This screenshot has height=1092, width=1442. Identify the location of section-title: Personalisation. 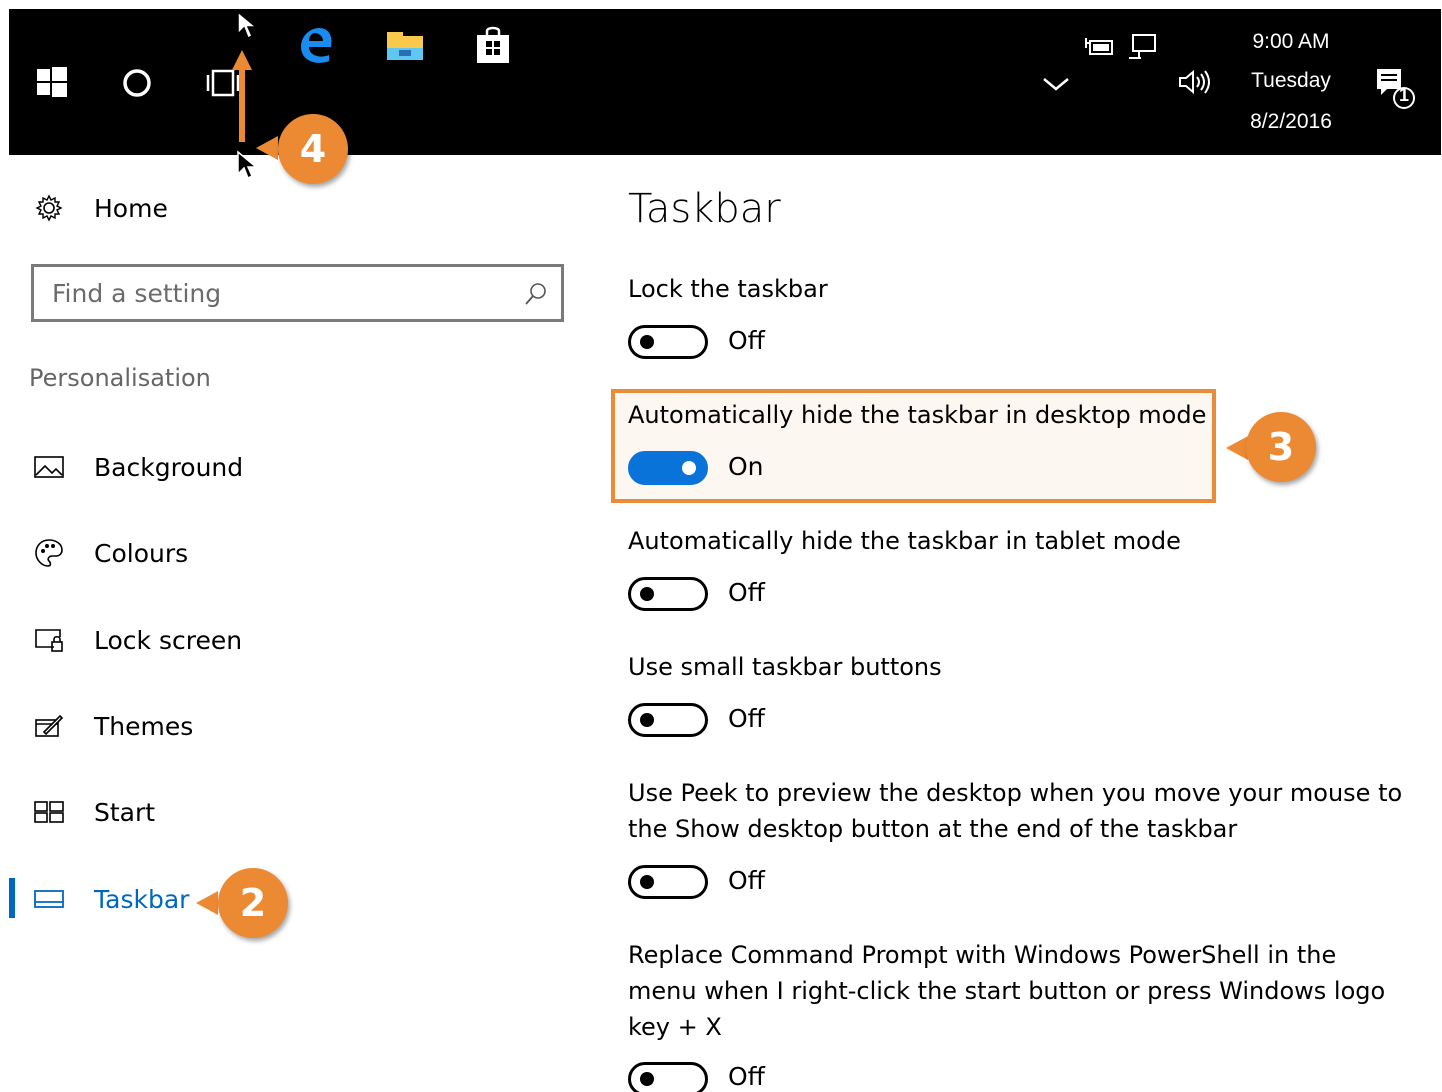
(120, 378).